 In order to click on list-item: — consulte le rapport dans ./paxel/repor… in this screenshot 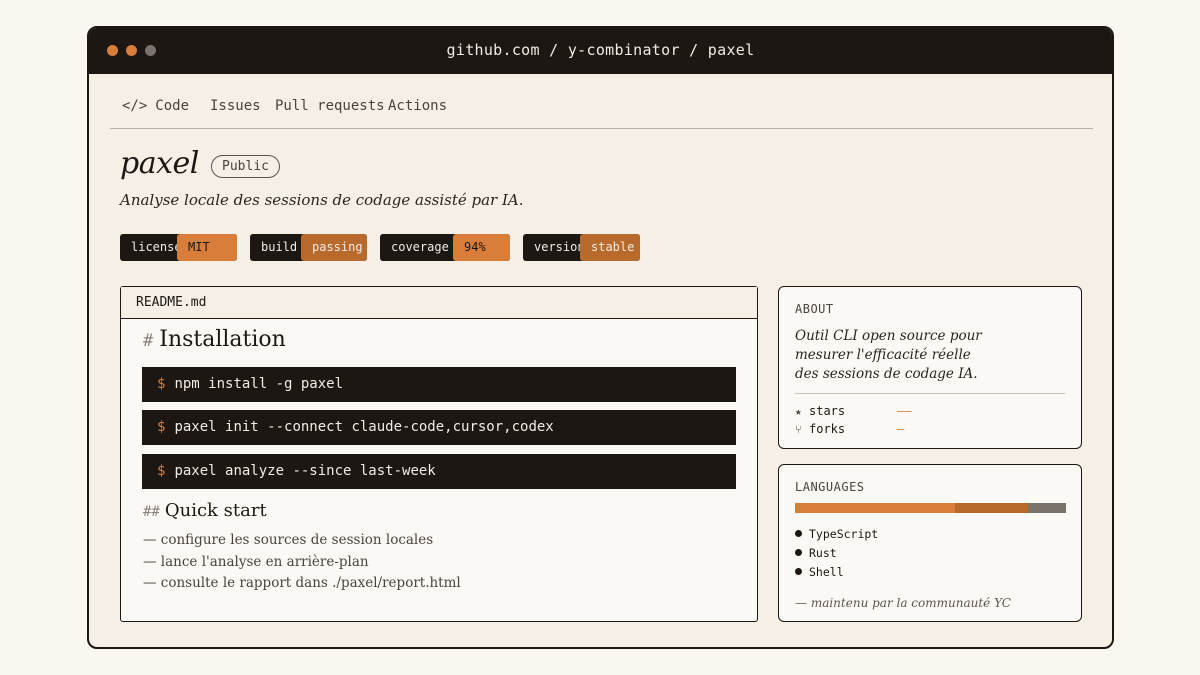, I will do `click(302, 583)`.